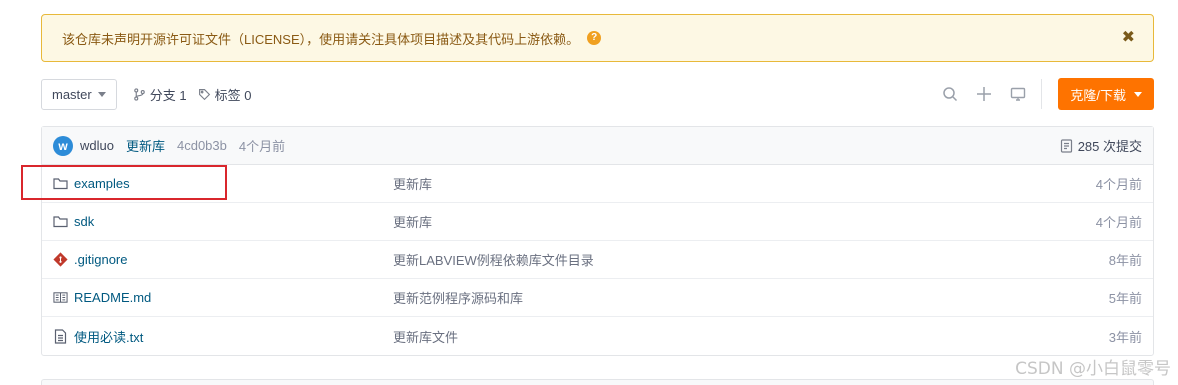 Image resolution: width=1178 pixels, height=385 pixels. Describe the element at coordinates (233, 95) in the screenshot. I see `tags-label: 标签 0` at that location.